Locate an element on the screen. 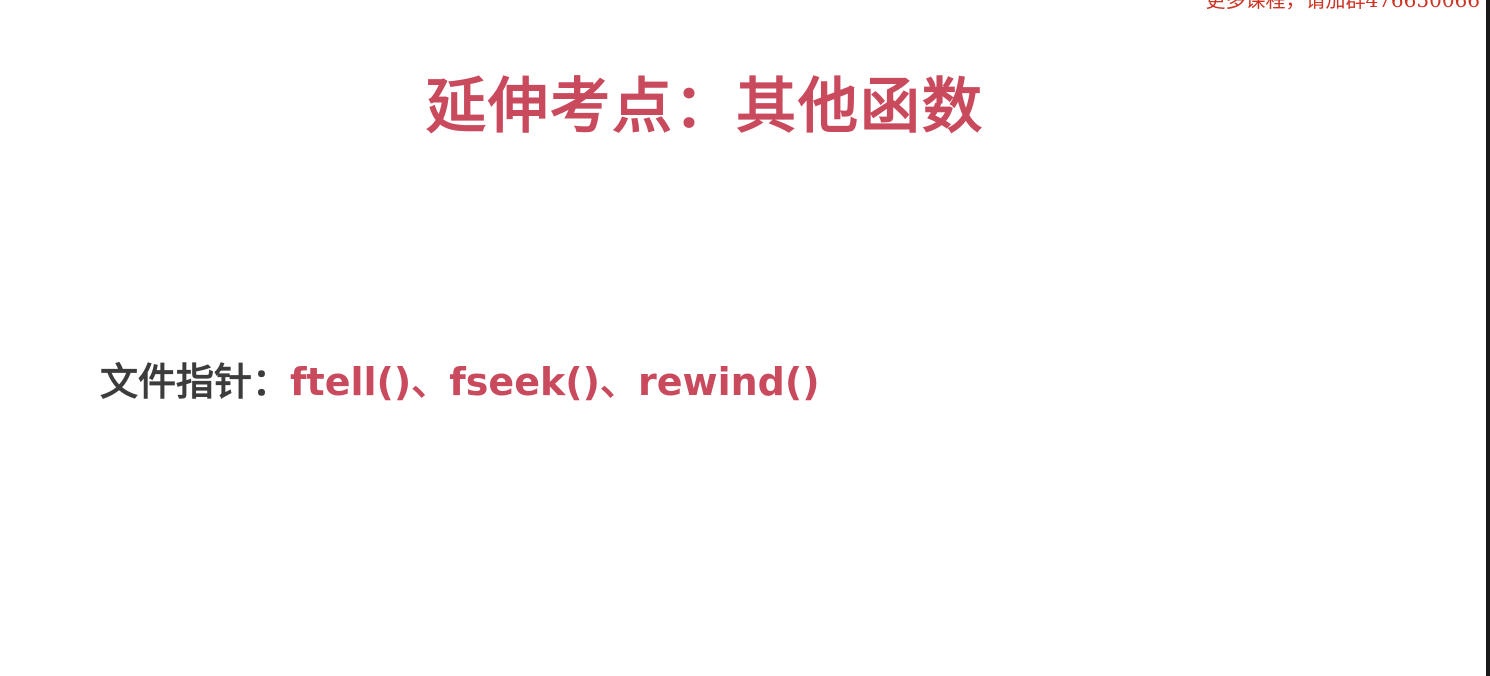 The height and width of the screenshot is (676, 1490). right-border is located at coordinates (1488, 338).